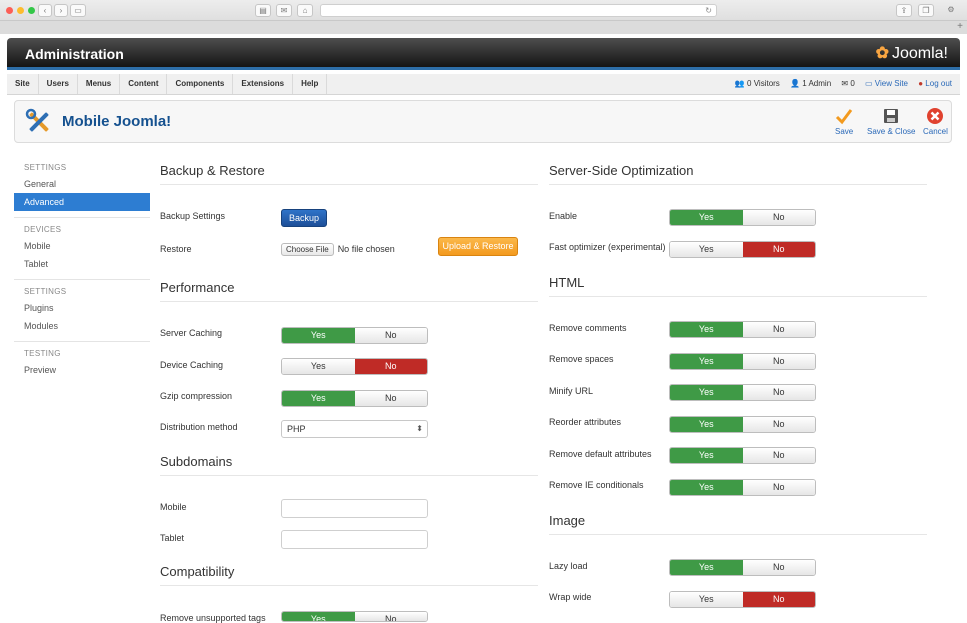 Image resolution: width=967 pixels, height=623 pixels. I want to click on remove-ie-conditionals-toggle: Yes No, so click(742, 487).